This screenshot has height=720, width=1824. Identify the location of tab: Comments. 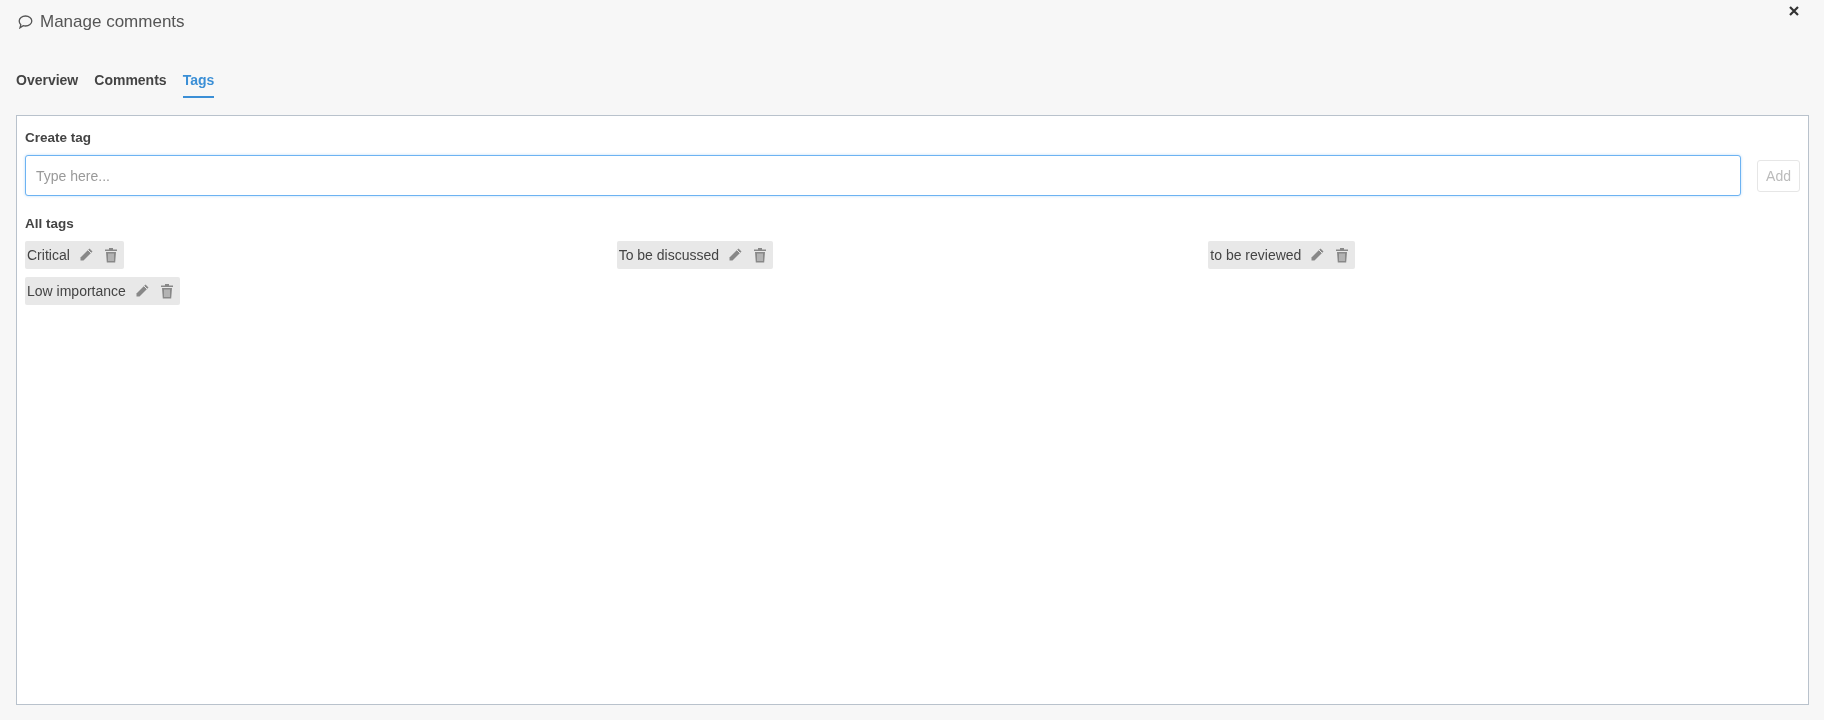
(130, 83).